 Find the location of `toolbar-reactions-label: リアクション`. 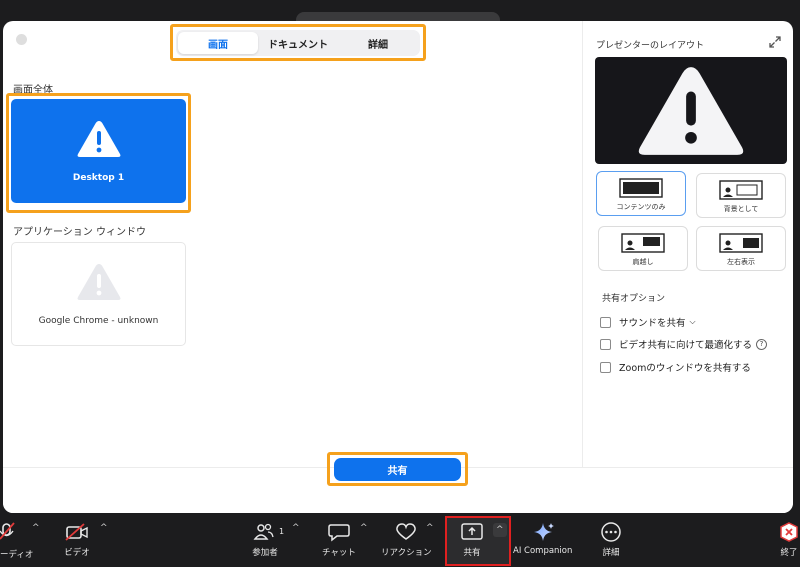

toolbar-reactions-label: リアクション is located at coordinates (406, 553).